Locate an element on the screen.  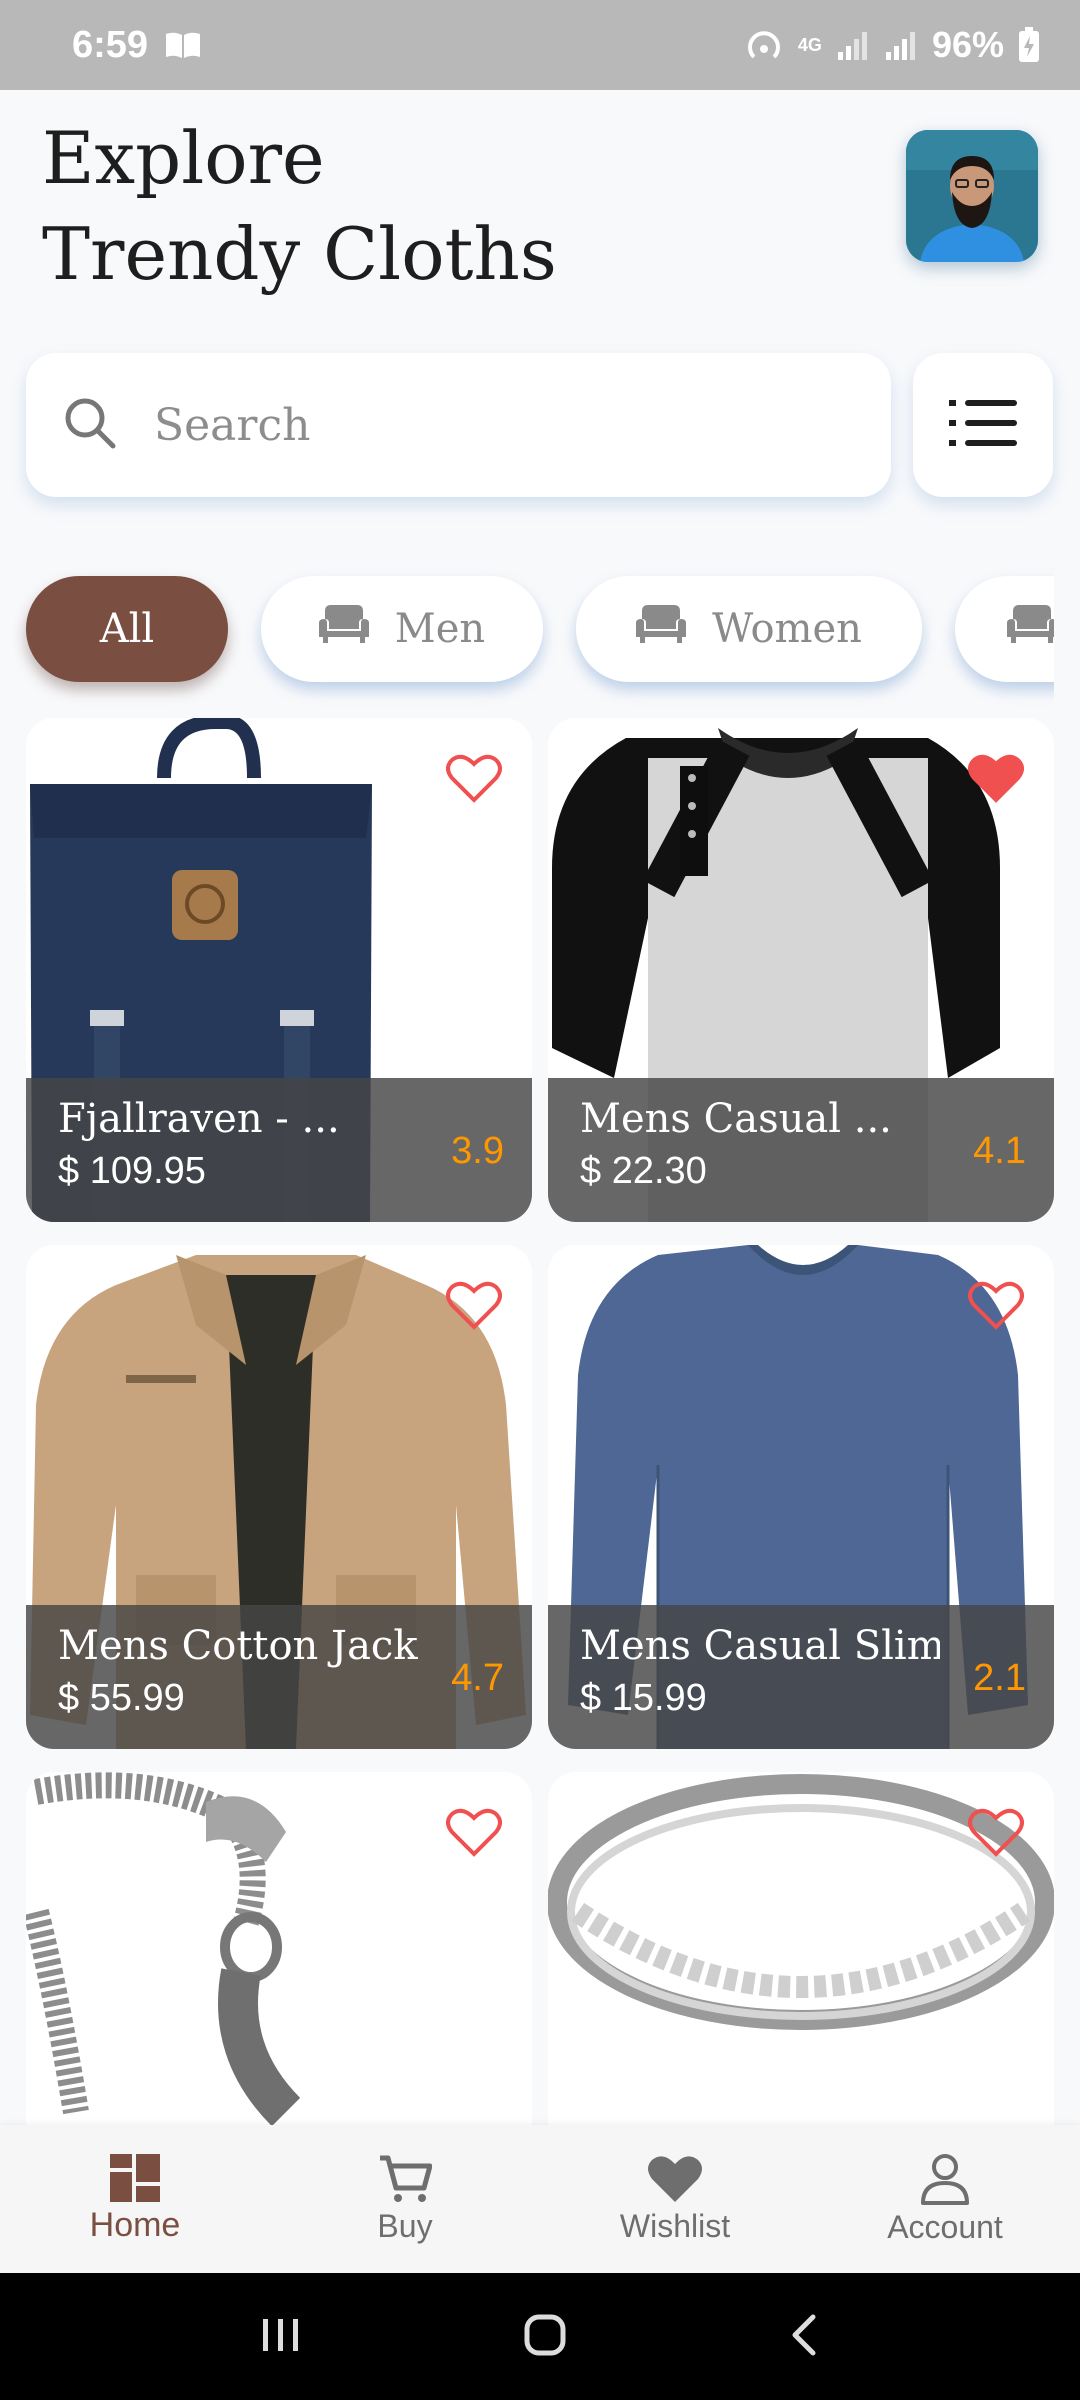
product-info-overlay: Mens Casual Slim... $ 15.99 2.1 is located at coordinates (801, 1677).